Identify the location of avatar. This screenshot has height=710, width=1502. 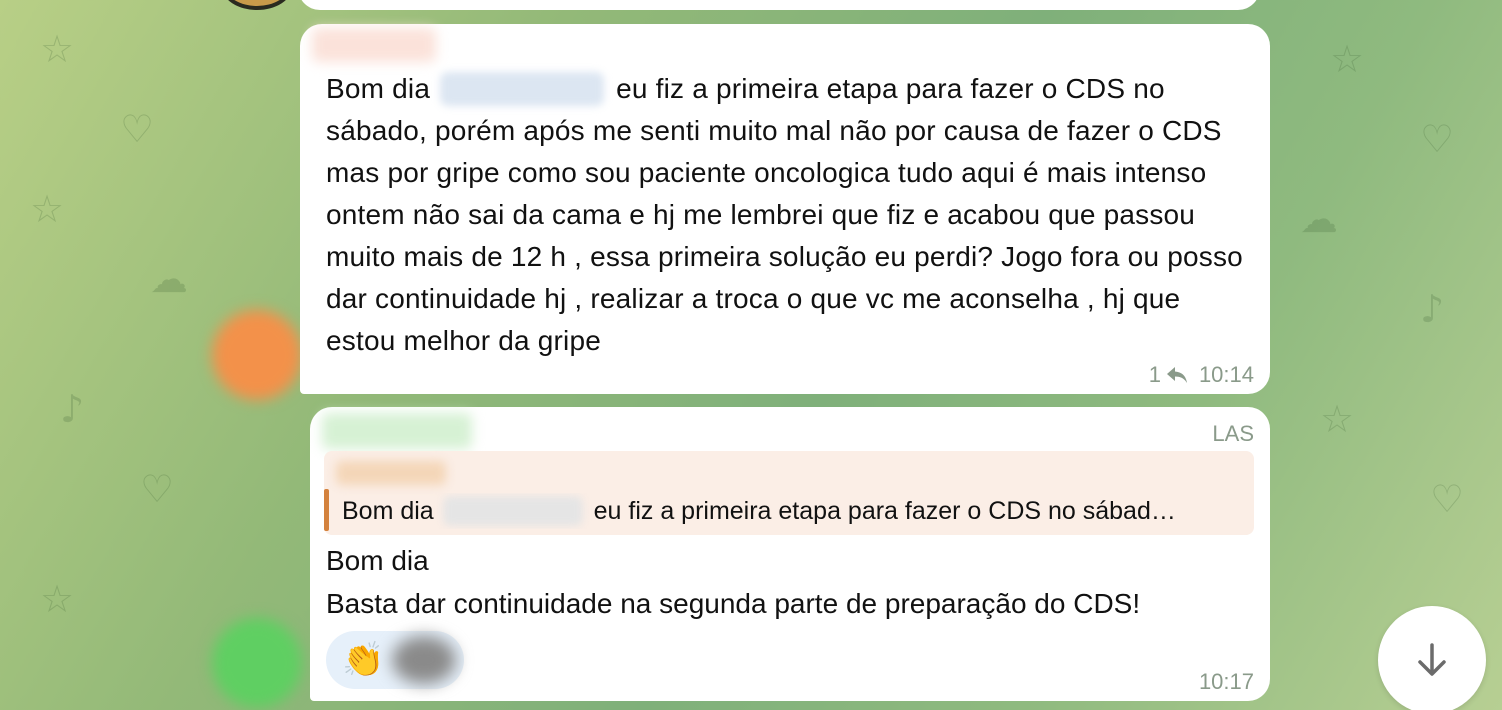
(257, 5).